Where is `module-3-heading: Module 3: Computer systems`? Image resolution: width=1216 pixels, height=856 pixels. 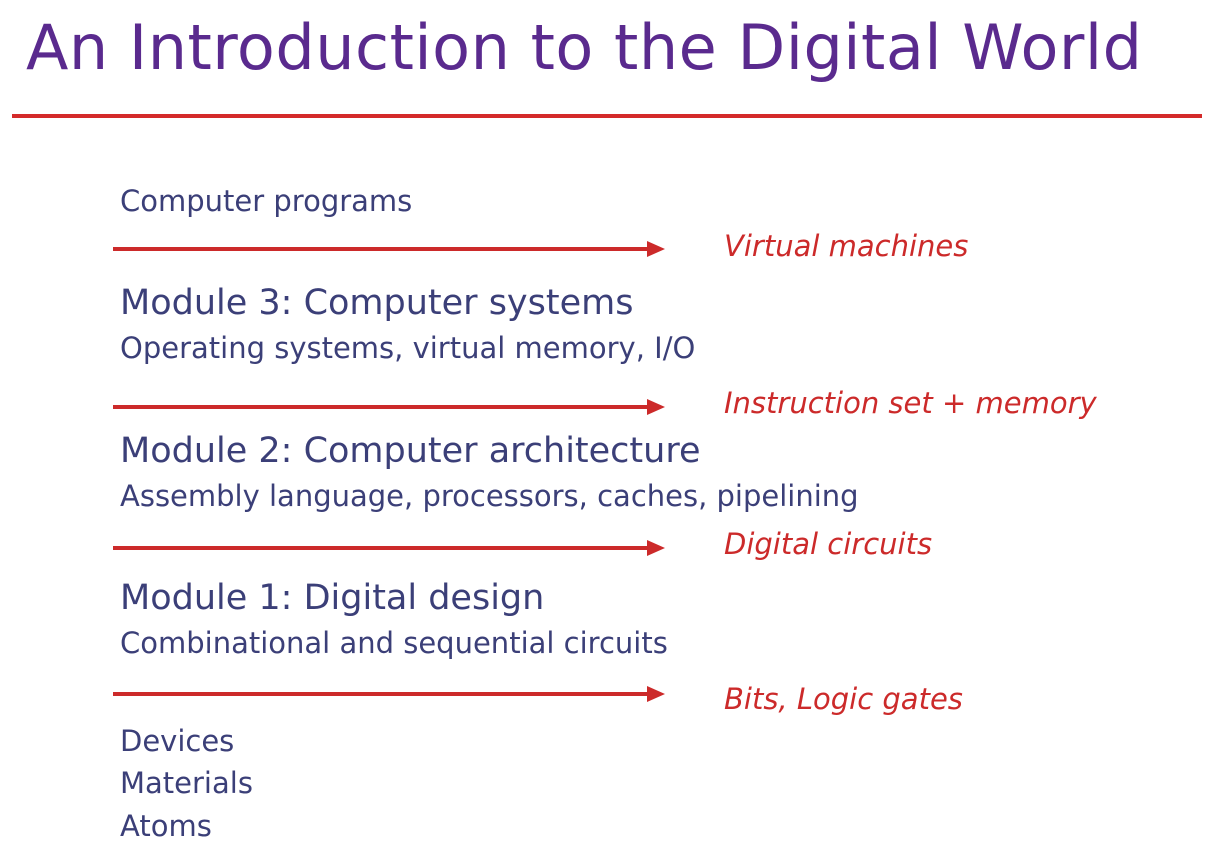
module-3-heading: Module 3: Computer systems is located at coordinates (377, 303).